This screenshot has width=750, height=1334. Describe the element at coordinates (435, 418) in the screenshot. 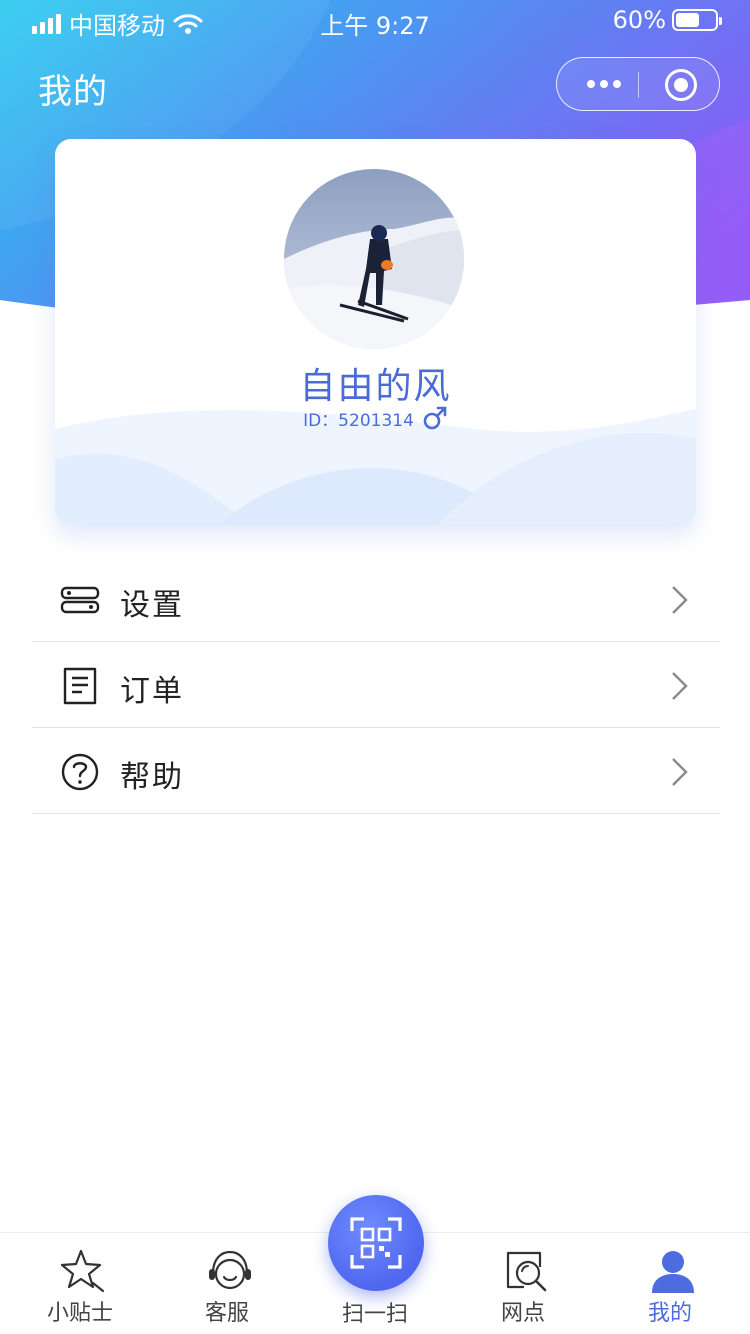

I see `male-symbol-icon` at that location.